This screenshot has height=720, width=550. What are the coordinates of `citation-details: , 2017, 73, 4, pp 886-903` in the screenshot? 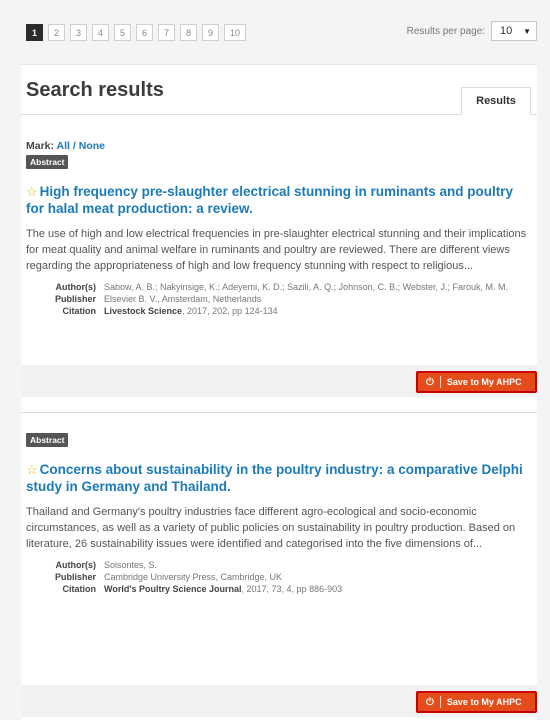 It's located at (292, 589).